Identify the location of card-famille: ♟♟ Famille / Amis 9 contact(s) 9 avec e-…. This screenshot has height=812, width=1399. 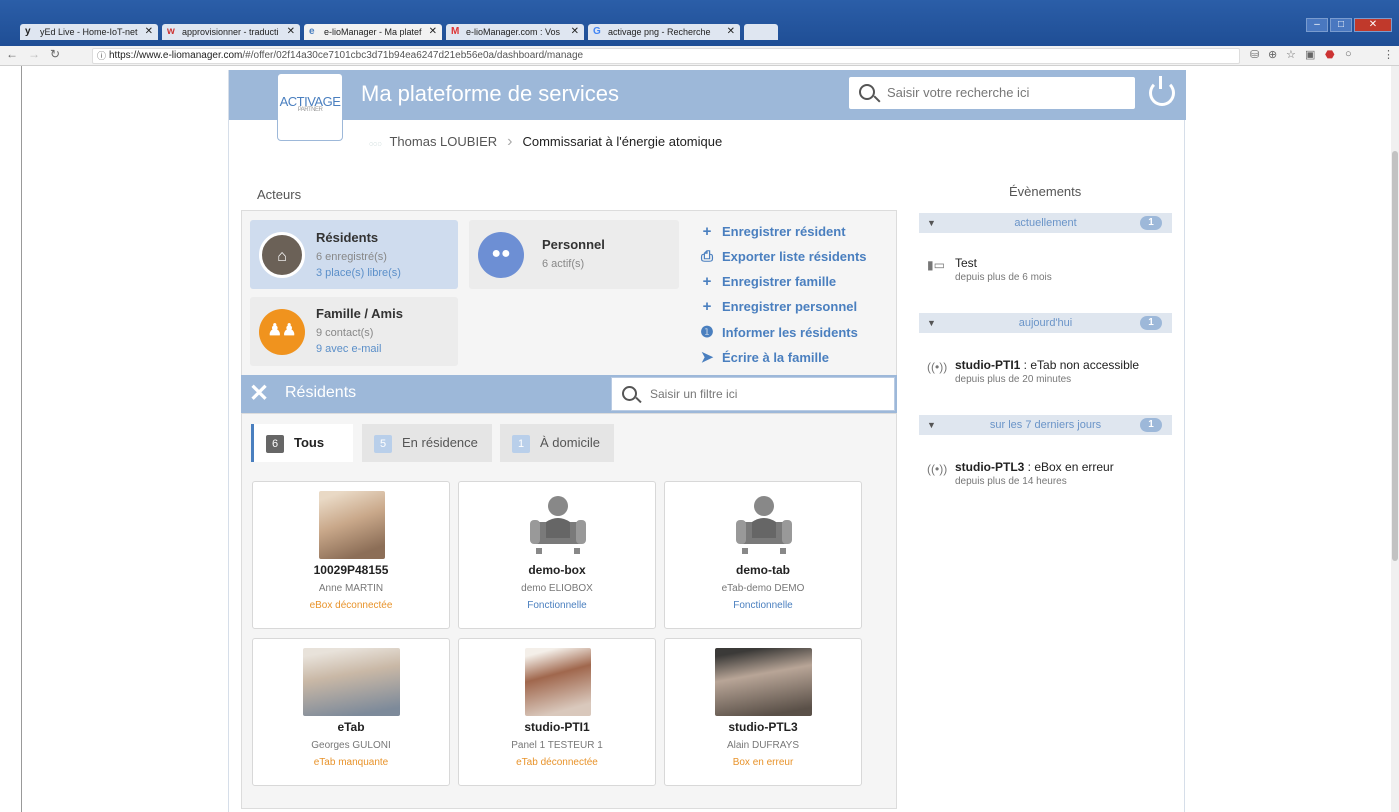
(354, 331).